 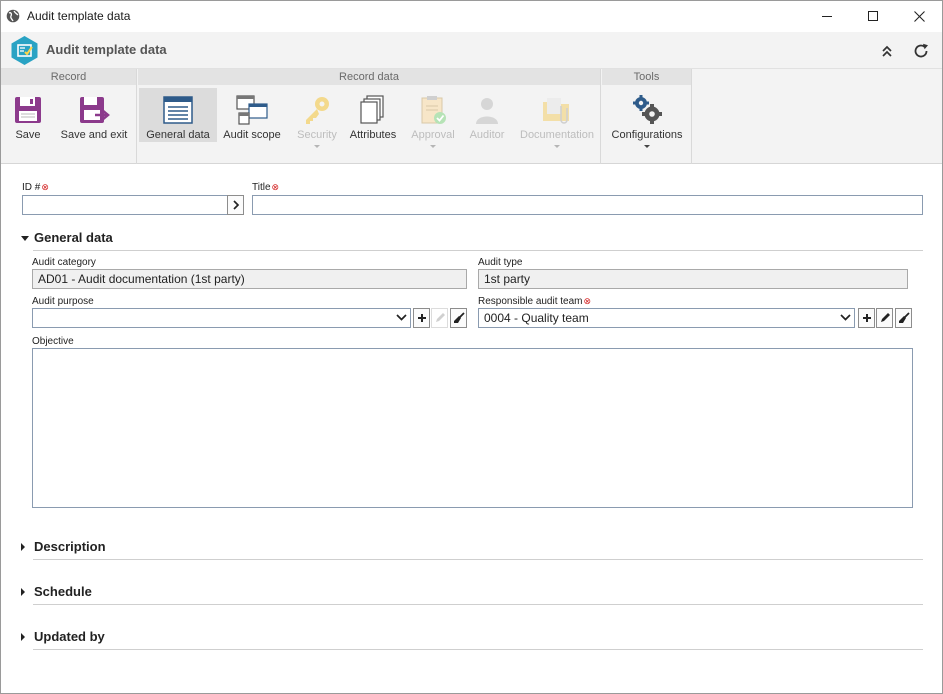 I want to click on pages-stack-icon, so click(x=372, y=109).